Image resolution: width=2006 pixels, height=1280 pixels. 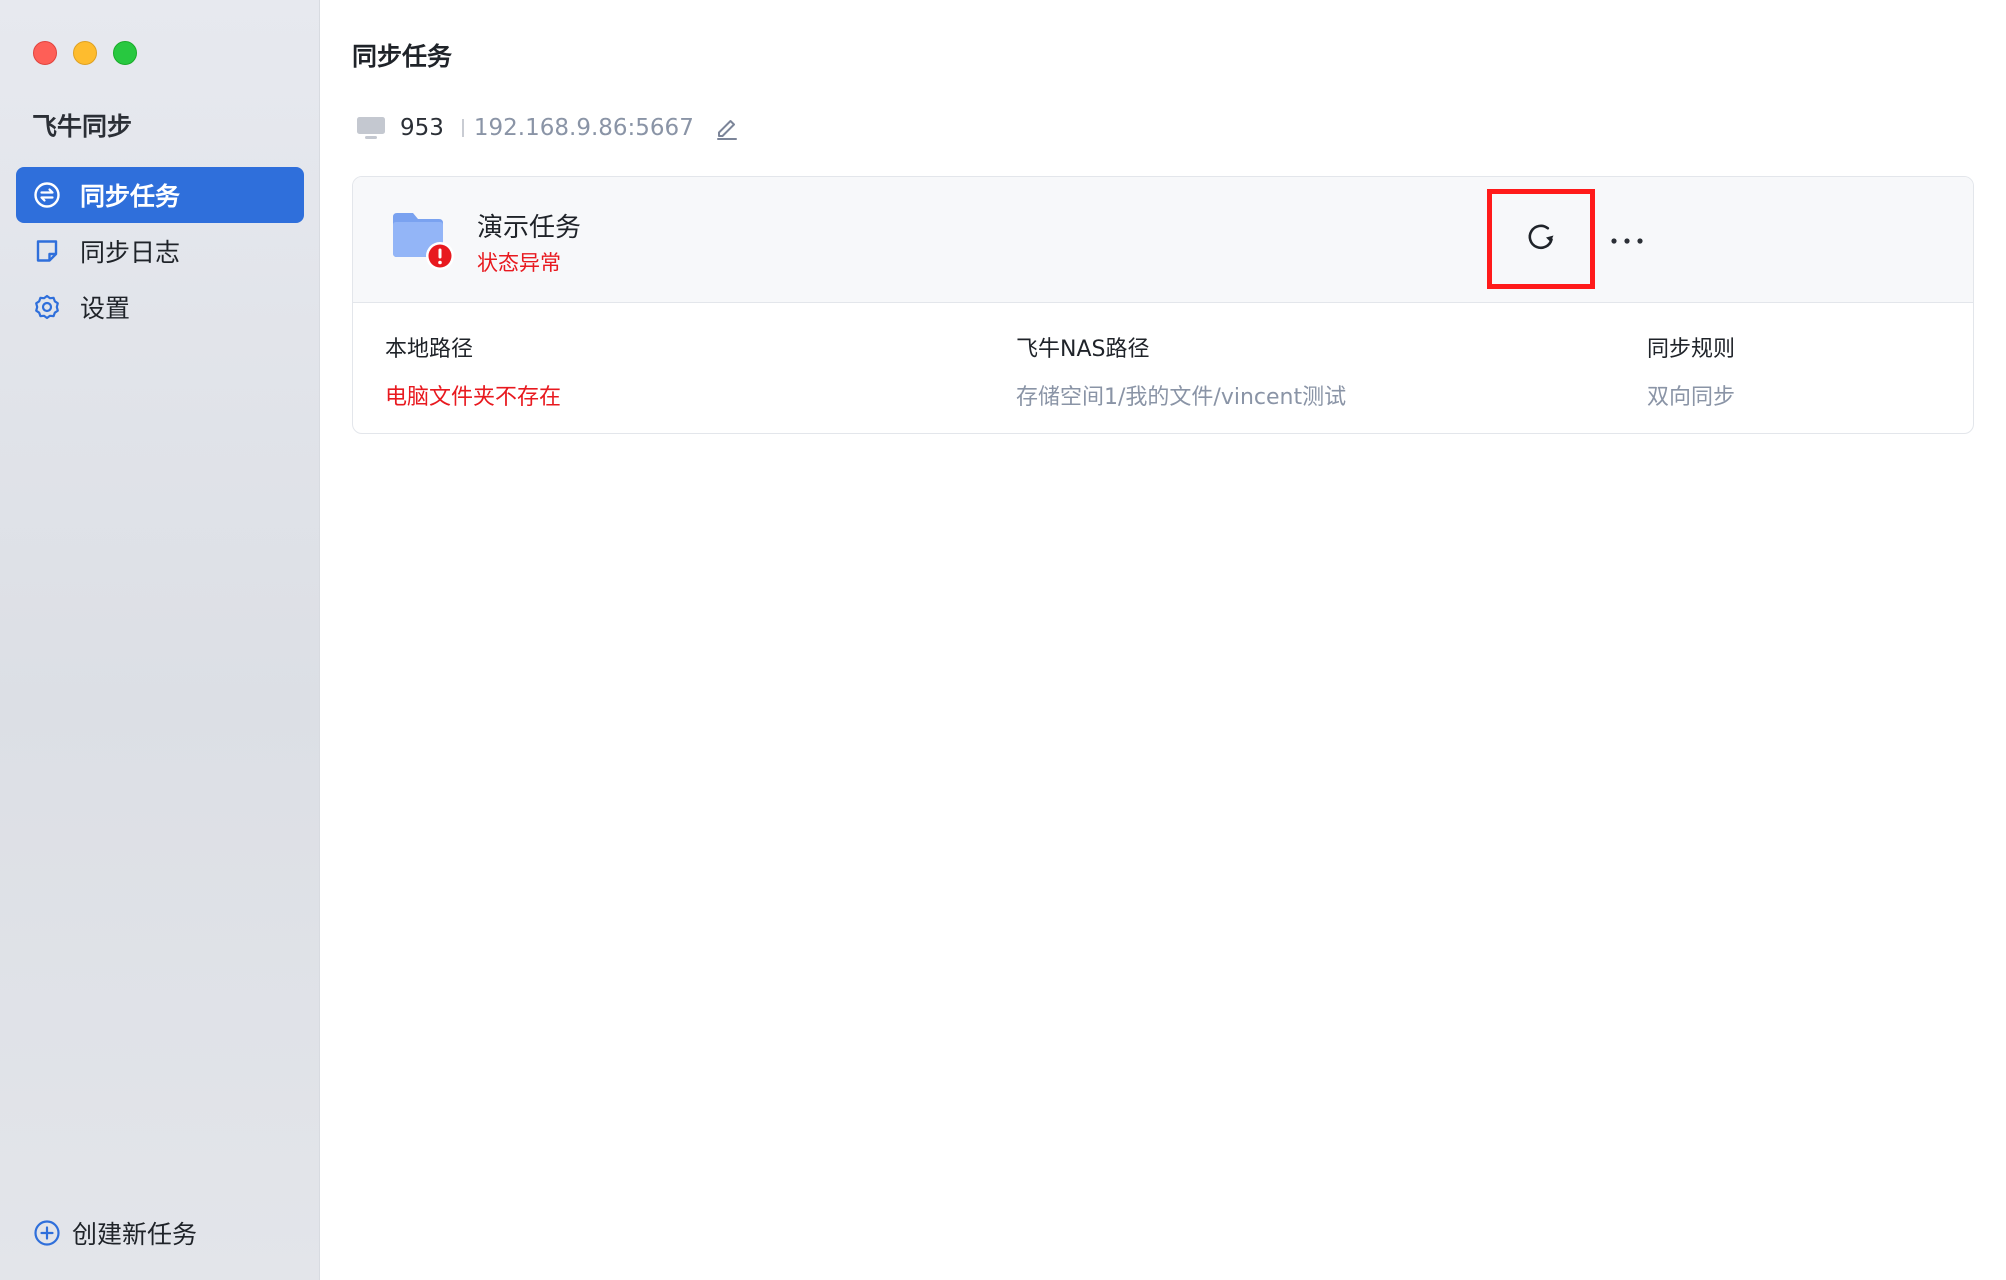 What do you see at coordinates (583, 128) in the screenshot?
I see `server-address: 192.168.9.86:5667` at bounding box center [583, 128].